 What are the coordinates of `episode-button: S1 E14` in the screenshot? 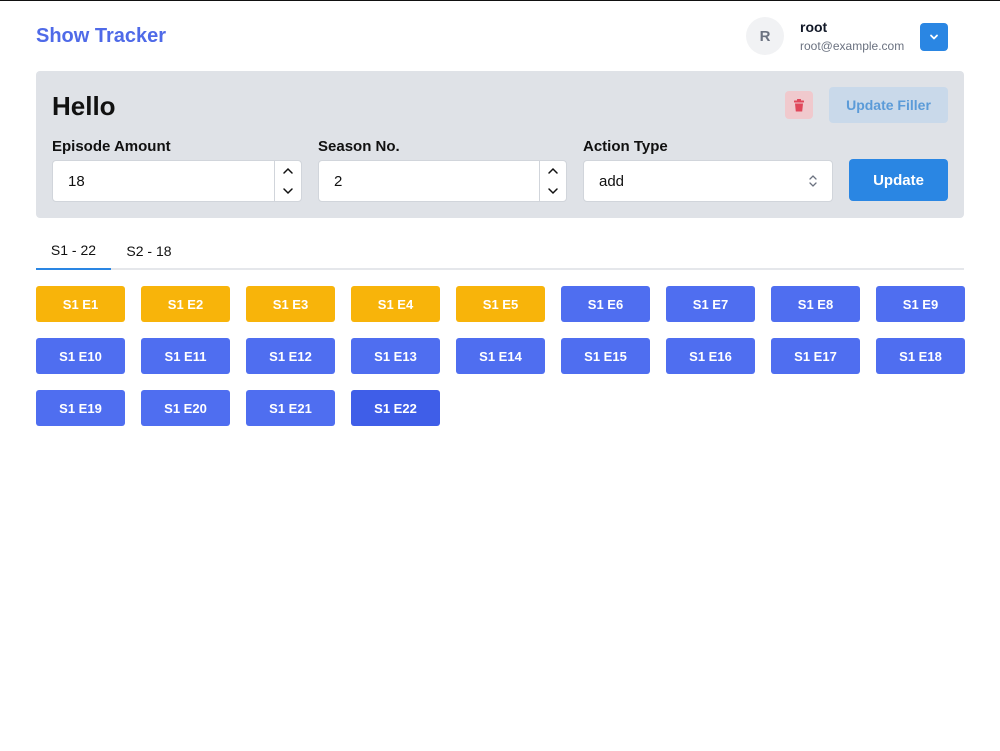 It's located at (500, 356).